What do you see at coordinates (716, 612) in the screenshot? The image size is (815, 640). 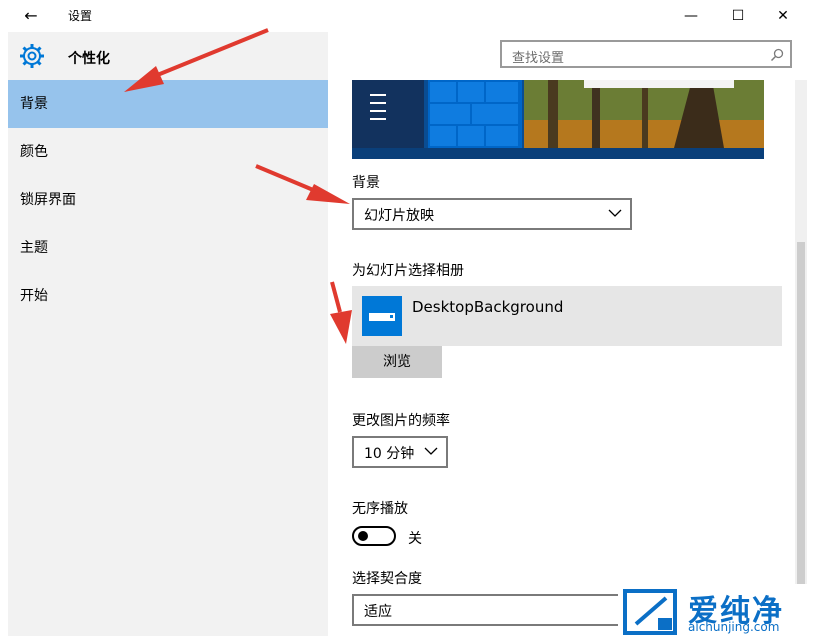 I see `watermark: 爱纯净 aichunjing.com` at bounding box center [716, 612].